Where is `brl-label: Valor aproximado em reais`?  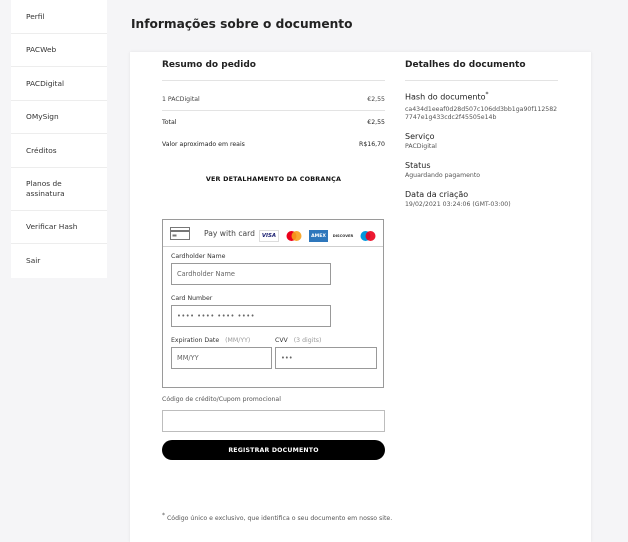 brl-label: Valor aproximado em reais is located at coordinates (203, 144).